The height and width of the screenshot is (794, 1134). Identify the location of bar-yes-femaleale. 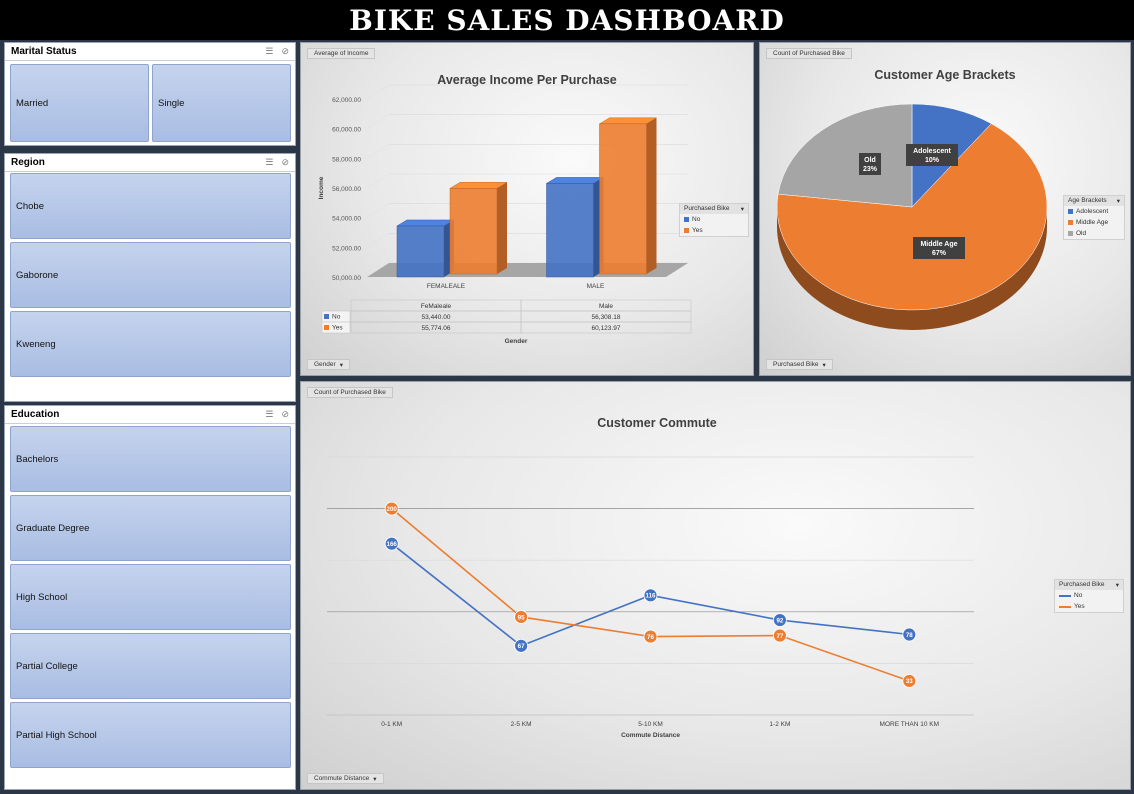
(473, 231).